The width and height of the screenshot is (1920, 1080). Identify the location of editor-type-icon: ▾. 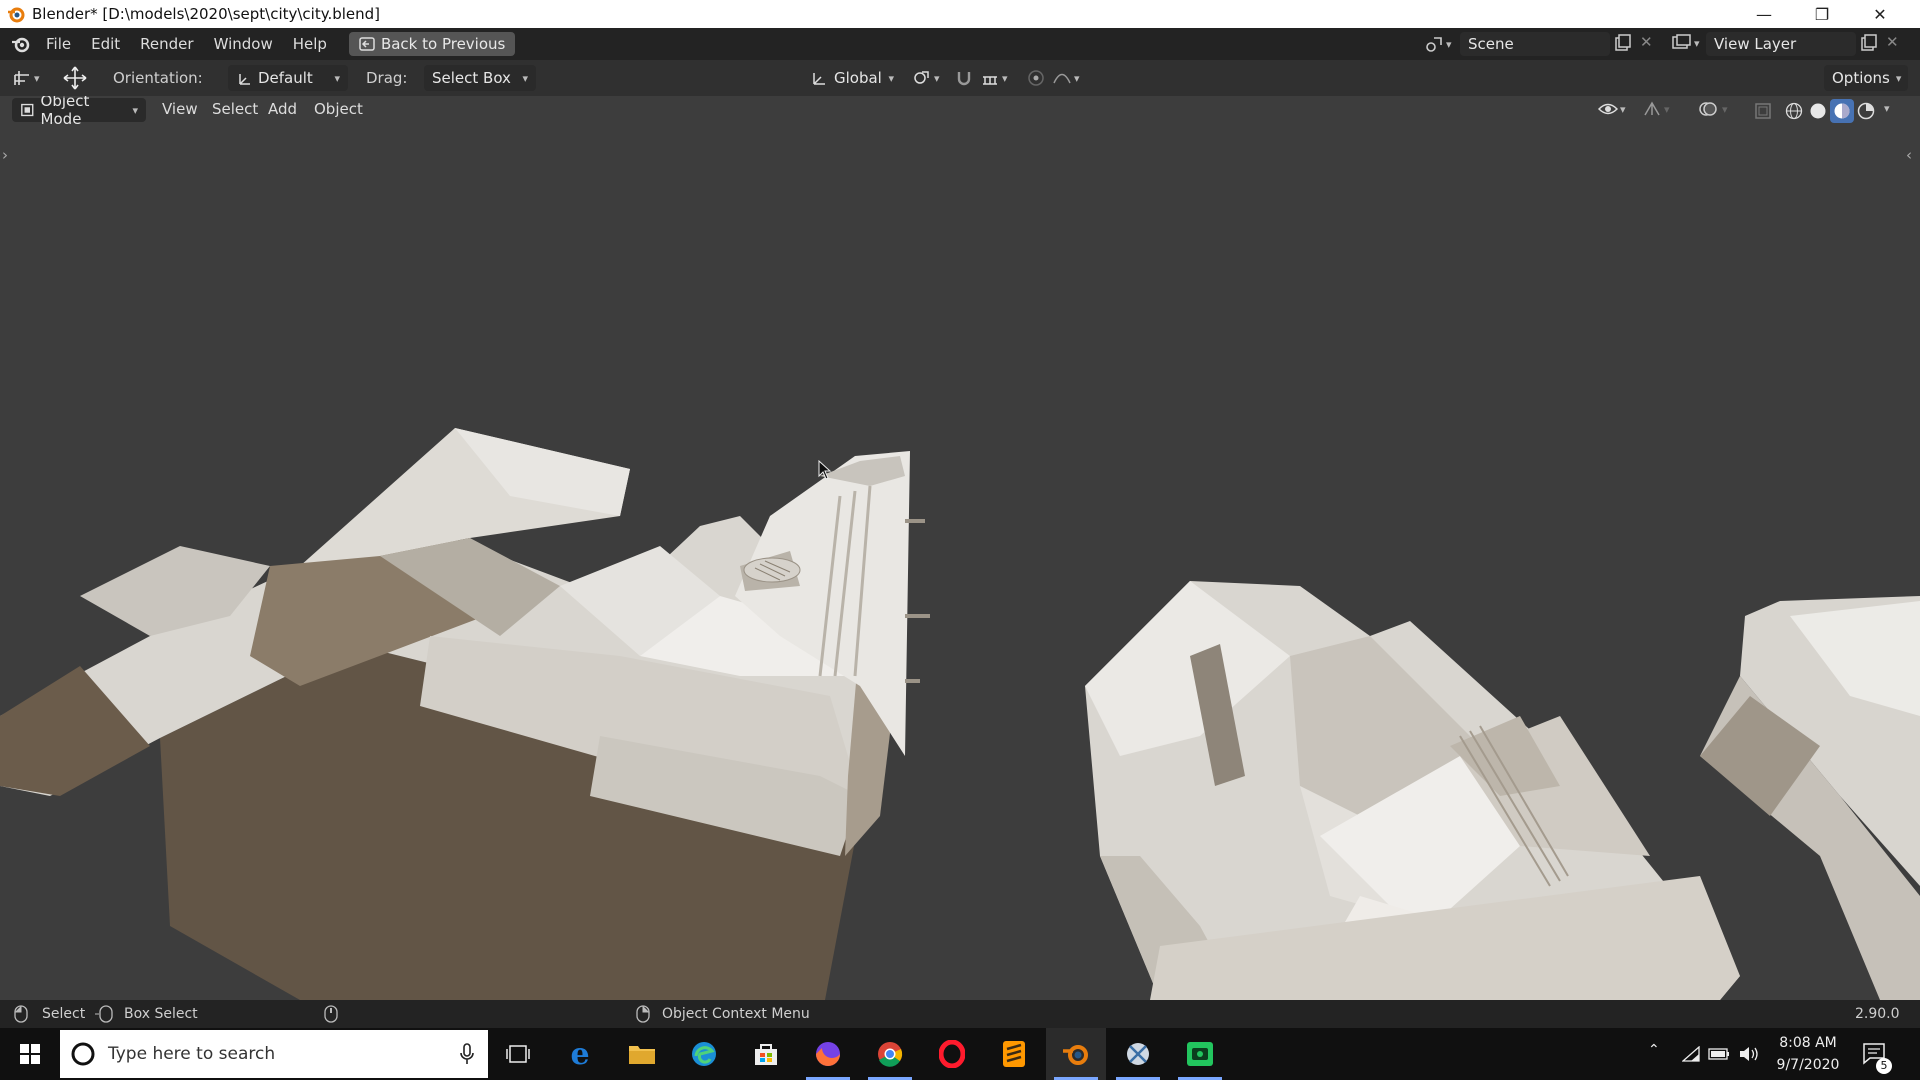
(26, 78).